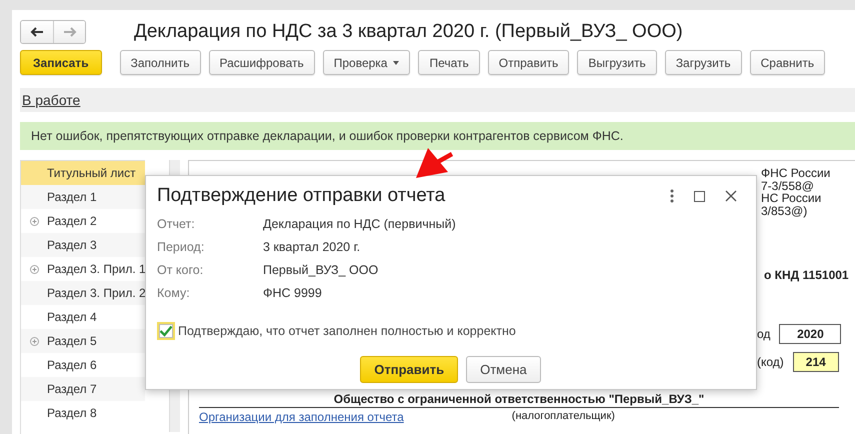 The width and height of the screenshot is (855, 434). Describe the element at coordinates (69, 32) in the screenshot. I see `right-arrow-icon` at that location.